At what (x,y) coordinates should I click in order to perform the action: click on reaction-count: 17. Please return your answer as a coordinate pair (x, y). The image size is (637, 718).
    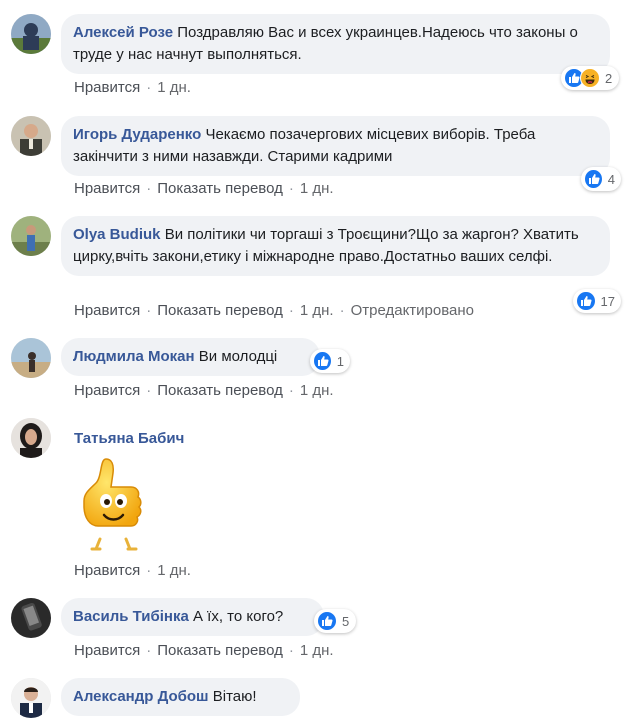
    Looking at the image, I should click on (607, 301).